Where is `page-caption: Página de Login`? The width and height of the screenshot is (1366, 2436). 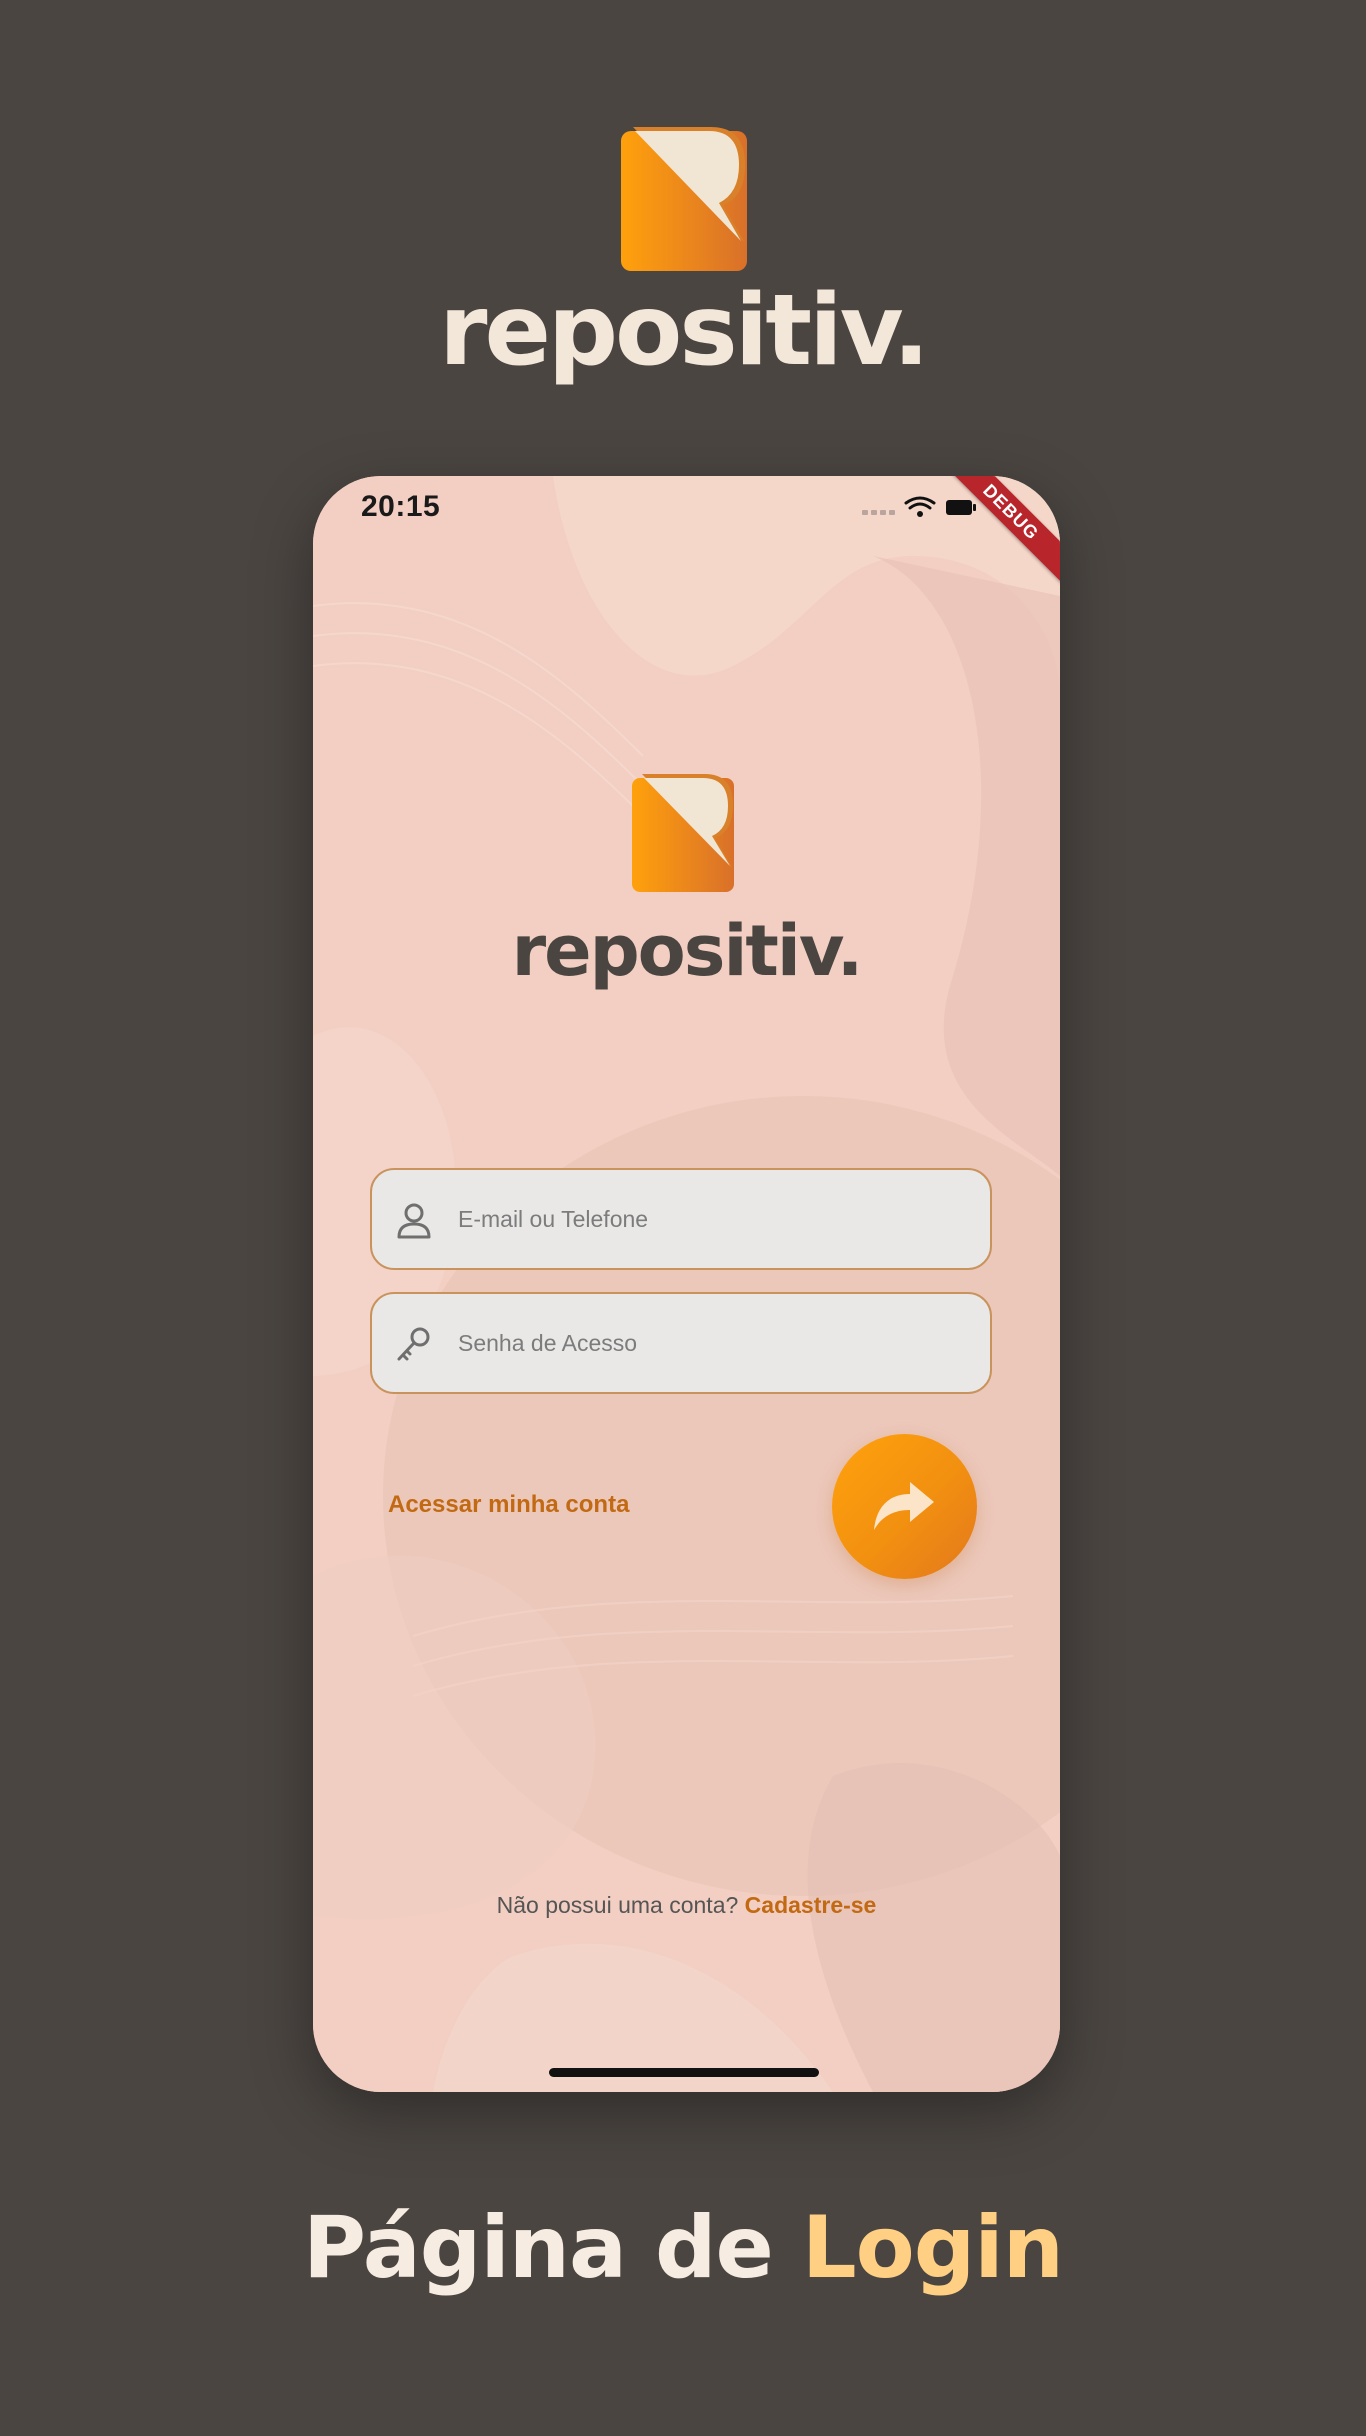
page-caption: Página de Login is located at coordinates (683, 2248).